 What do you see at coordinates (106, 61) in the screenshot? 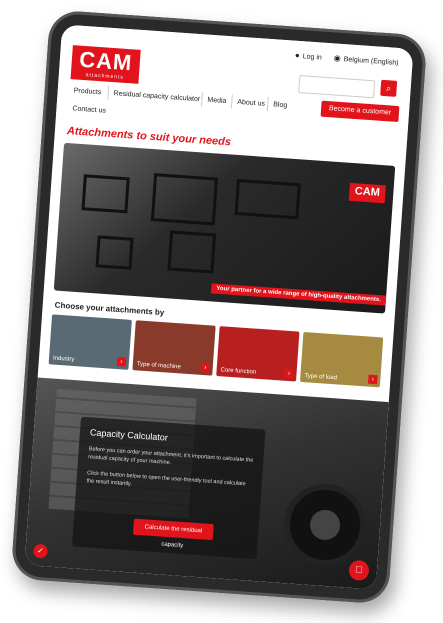
I see `logo-text: CAM` at bounding box center [106, 61].